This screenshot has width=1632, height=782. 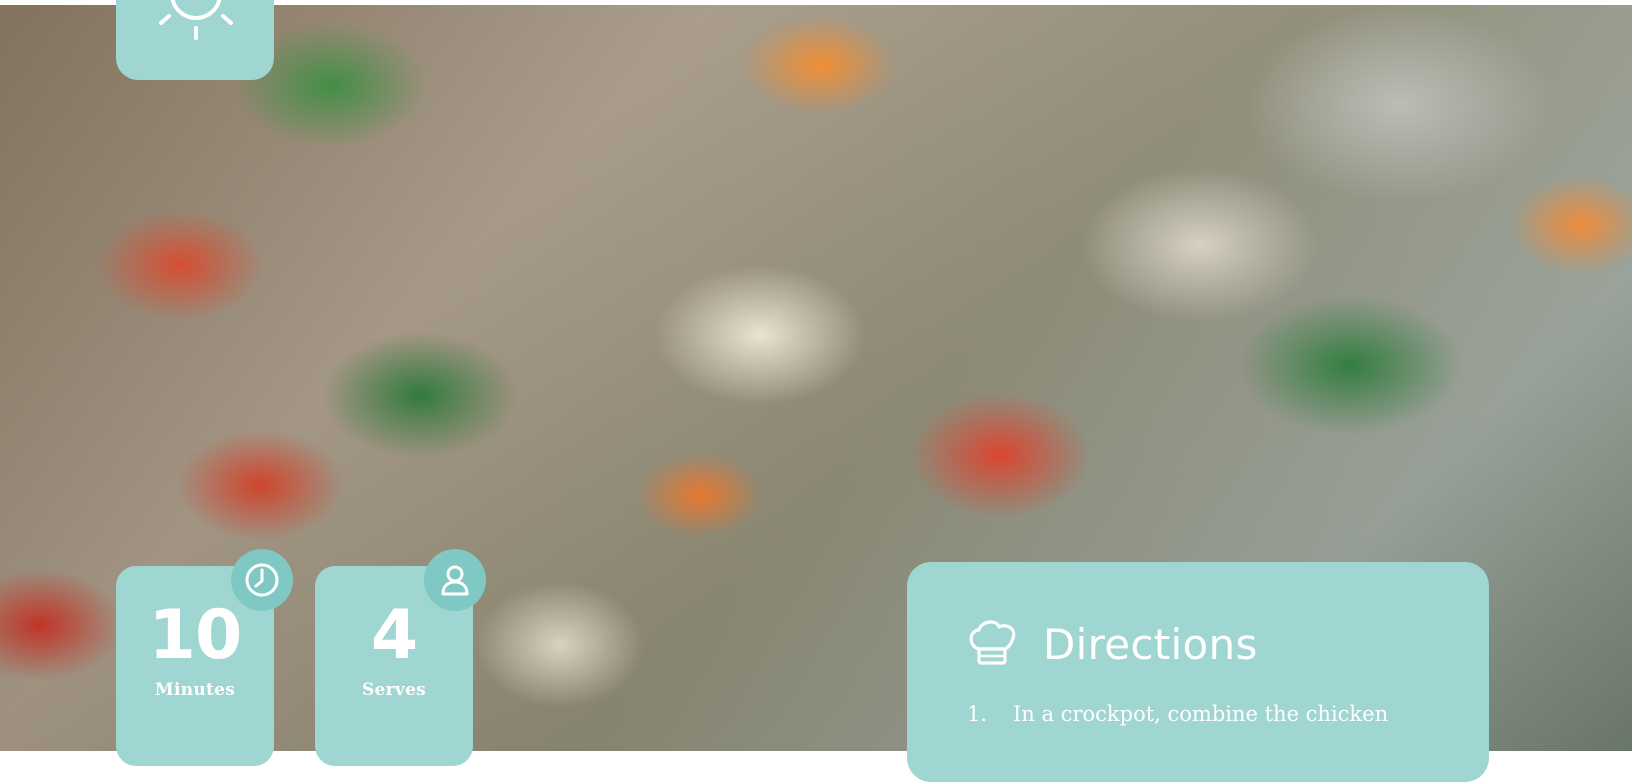 I want to click on direction-step: 1. In a crockpot, combine the chicken, so click(x=1217, y=714).